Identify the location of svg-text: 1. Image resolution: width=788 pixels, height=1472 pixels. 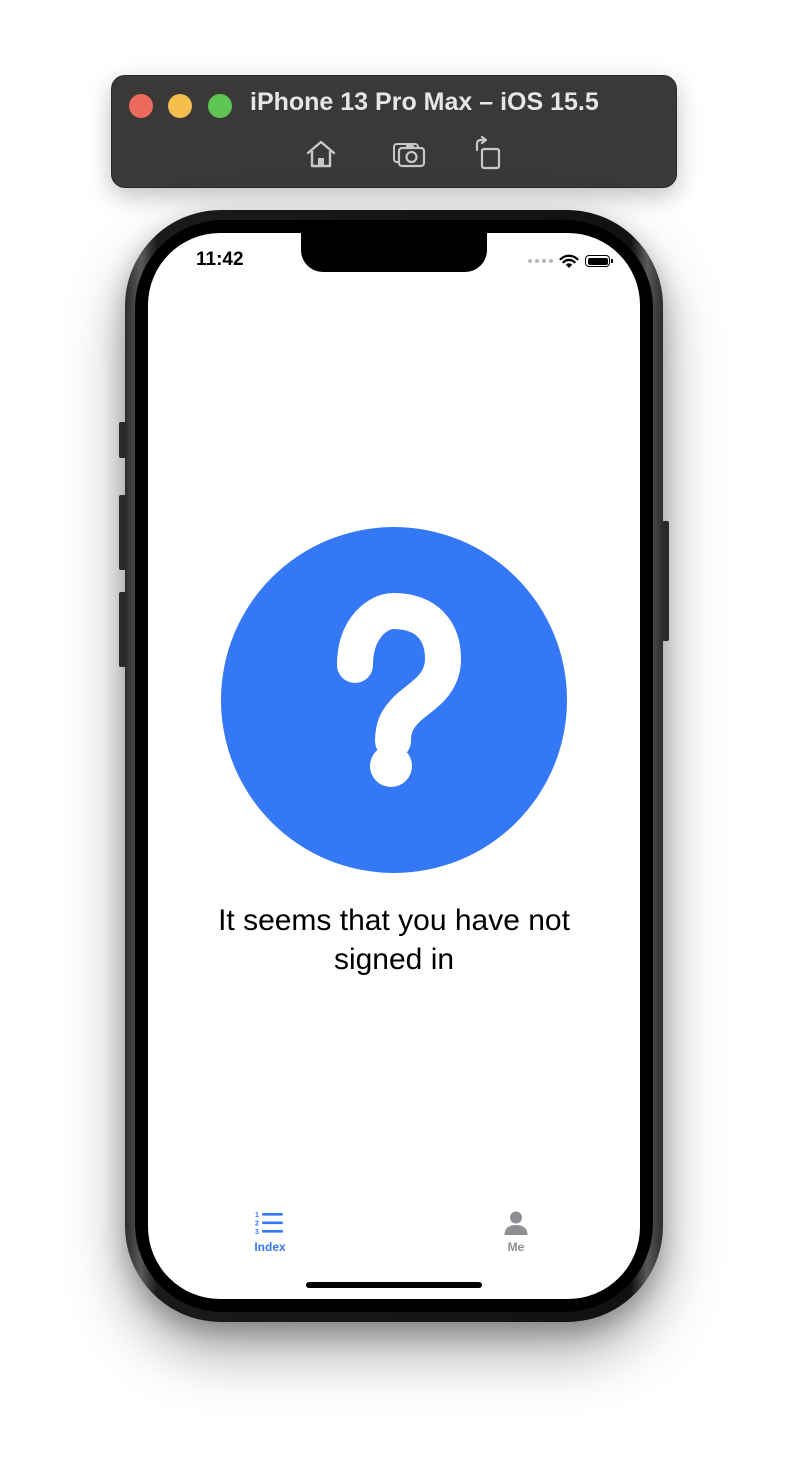
(257, 1215).